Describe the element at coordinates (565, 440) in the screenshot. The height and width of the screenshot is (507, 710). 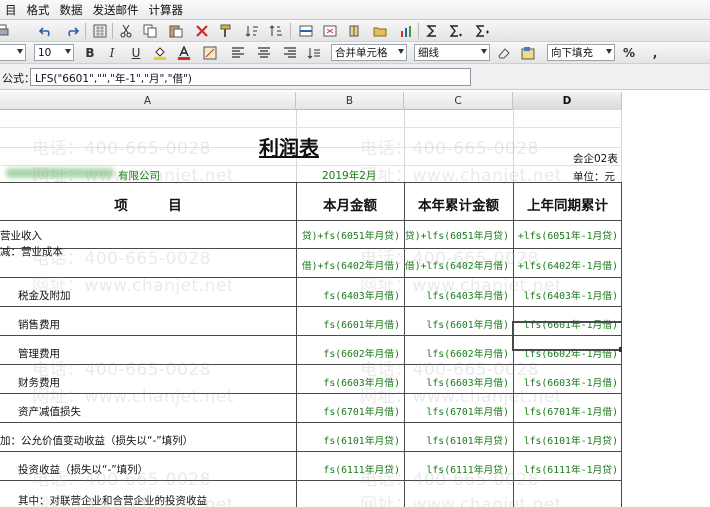
I see `row-prior-formula: lfs(6101年-1月贷)` at that location.